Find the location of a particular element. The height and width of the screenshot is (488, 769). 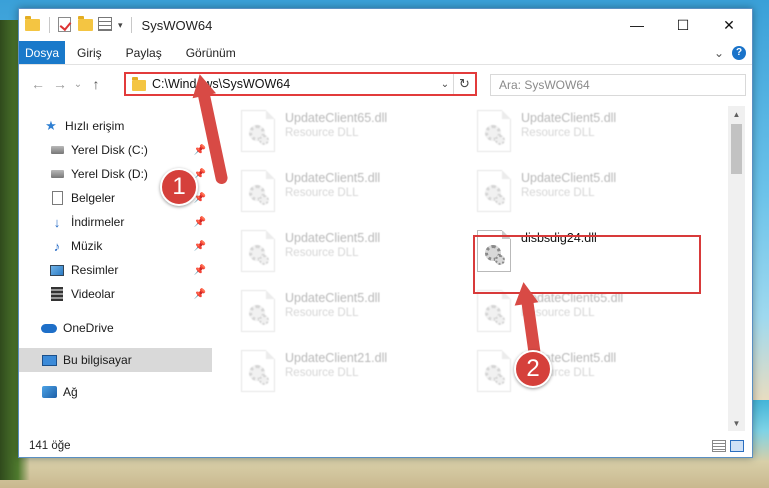

properties-icon is located at coordinates (106, 25).